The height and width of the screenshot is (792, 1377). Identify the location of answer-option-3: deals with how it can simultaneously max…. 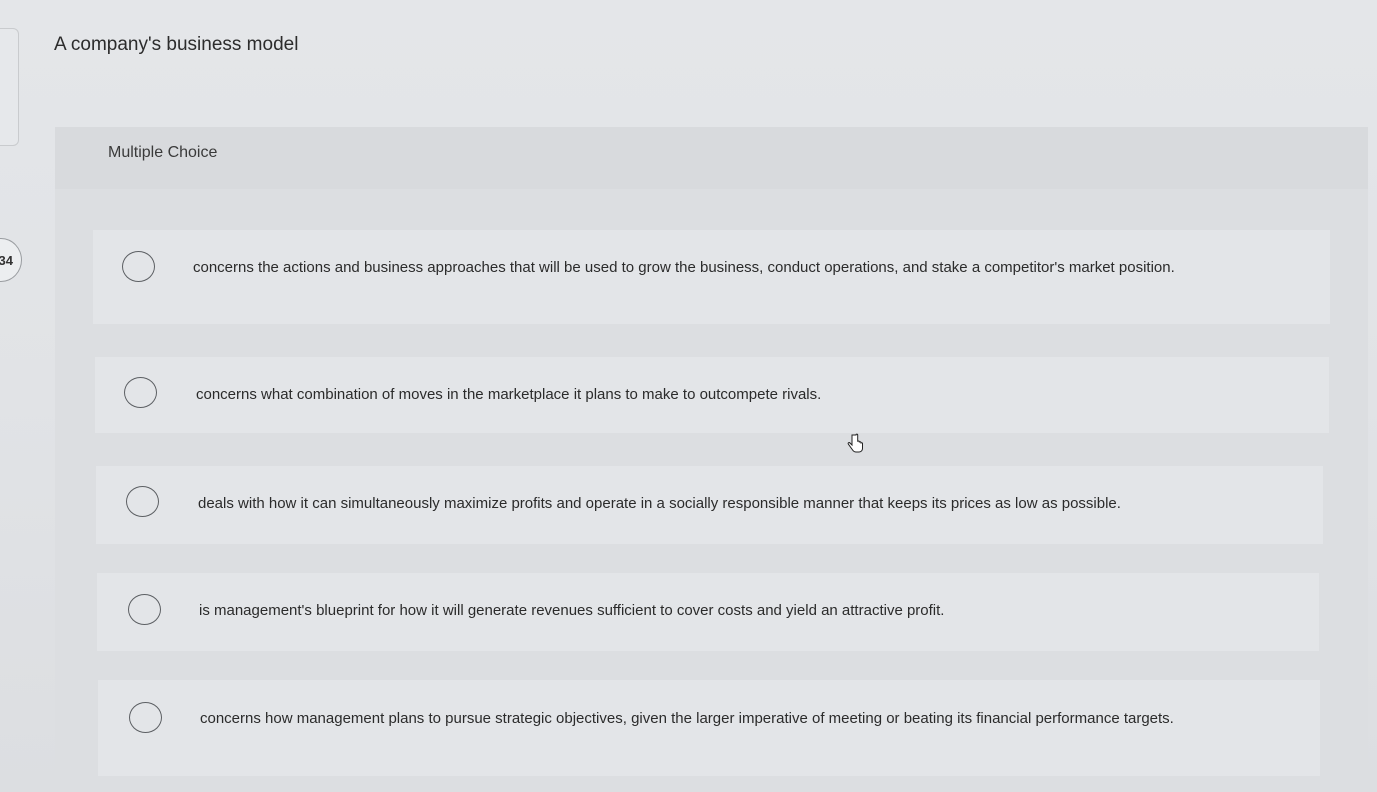
(709, 505).